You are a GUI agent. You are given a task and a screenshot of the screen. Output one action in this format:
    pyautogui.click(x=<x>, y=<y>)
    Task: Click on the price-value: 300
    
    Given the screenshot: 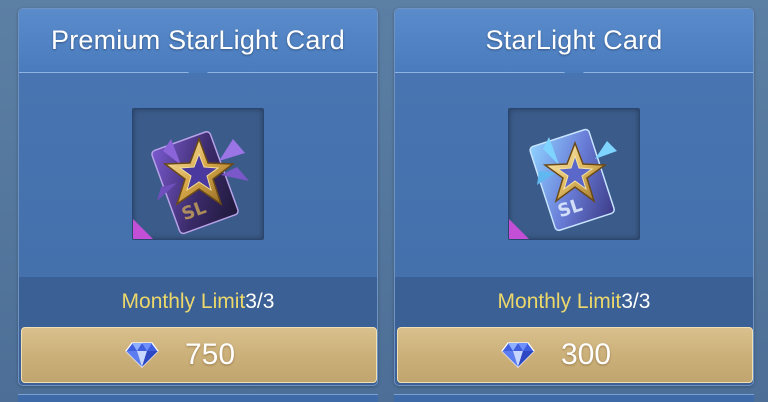 What is the action you would take?
    pyautogui.click(x=586, y=354)
    